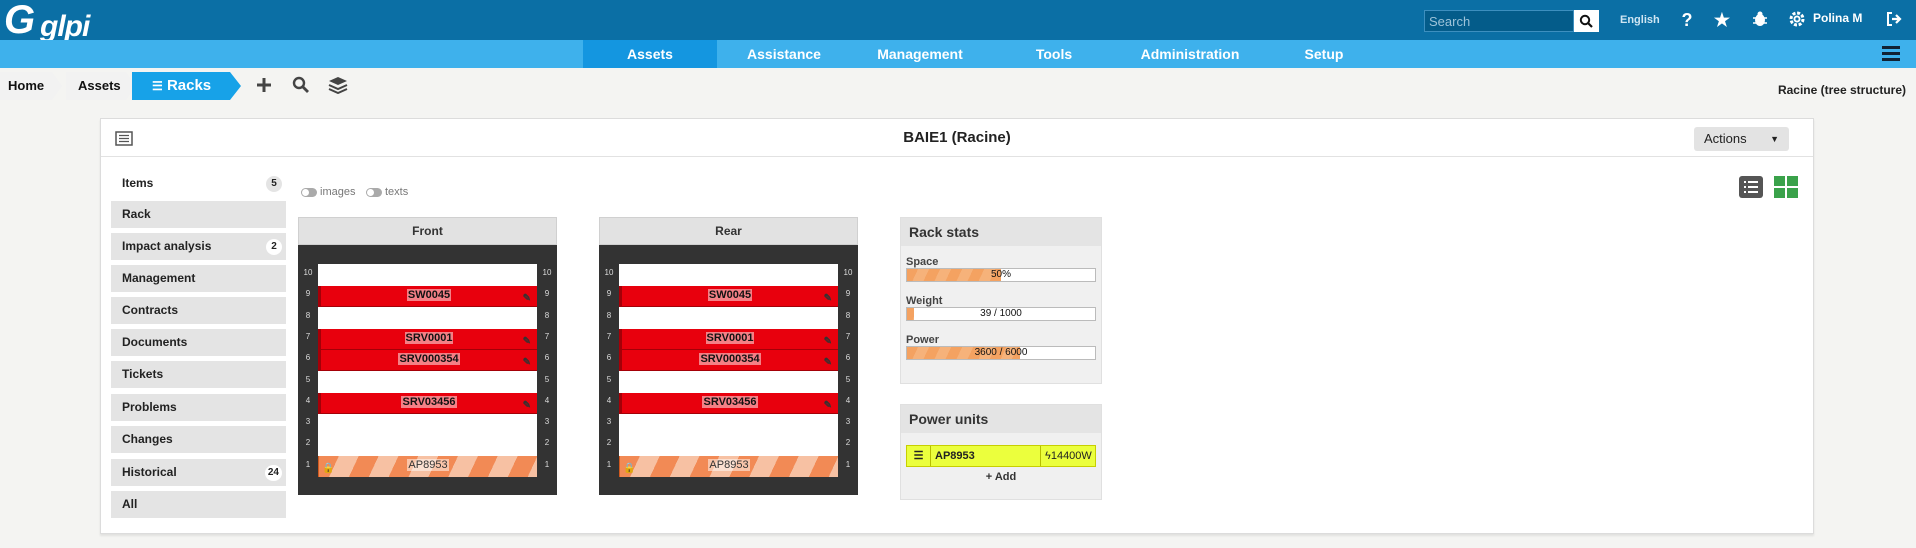  What do you see at coordinates (784, 54) in the screenshot?
I see `menu-assistance: Assistance` at bounding box center [784, 54].